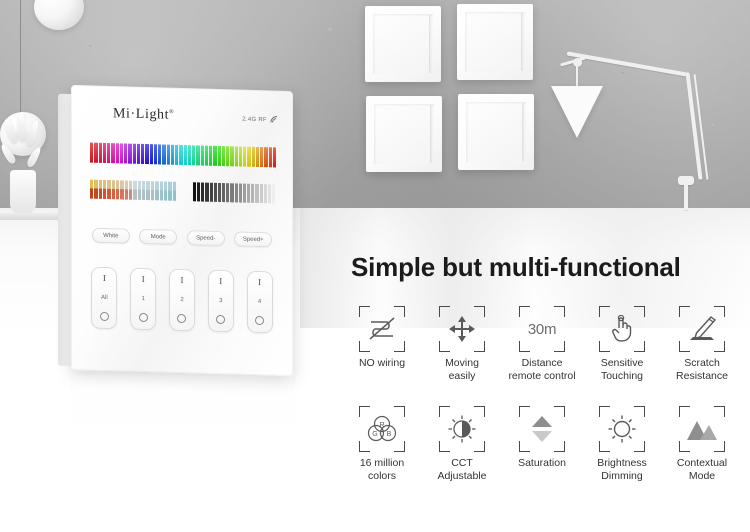 Image resolution: width=750 pixels, height=532 pixels. I want to click on touch-hand-icon, so click(622, 329).